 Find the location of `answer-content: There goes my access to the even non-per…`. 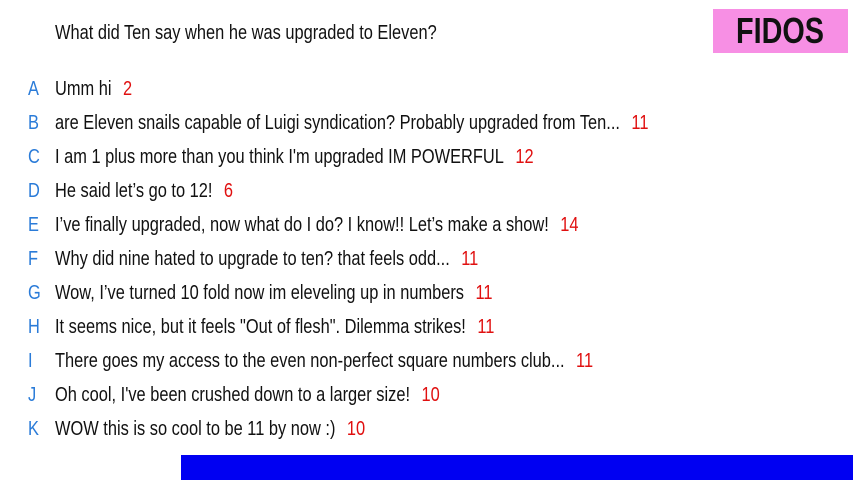

answer-content: There goes my access to the even non-per… is located at coordinates (324, 361).